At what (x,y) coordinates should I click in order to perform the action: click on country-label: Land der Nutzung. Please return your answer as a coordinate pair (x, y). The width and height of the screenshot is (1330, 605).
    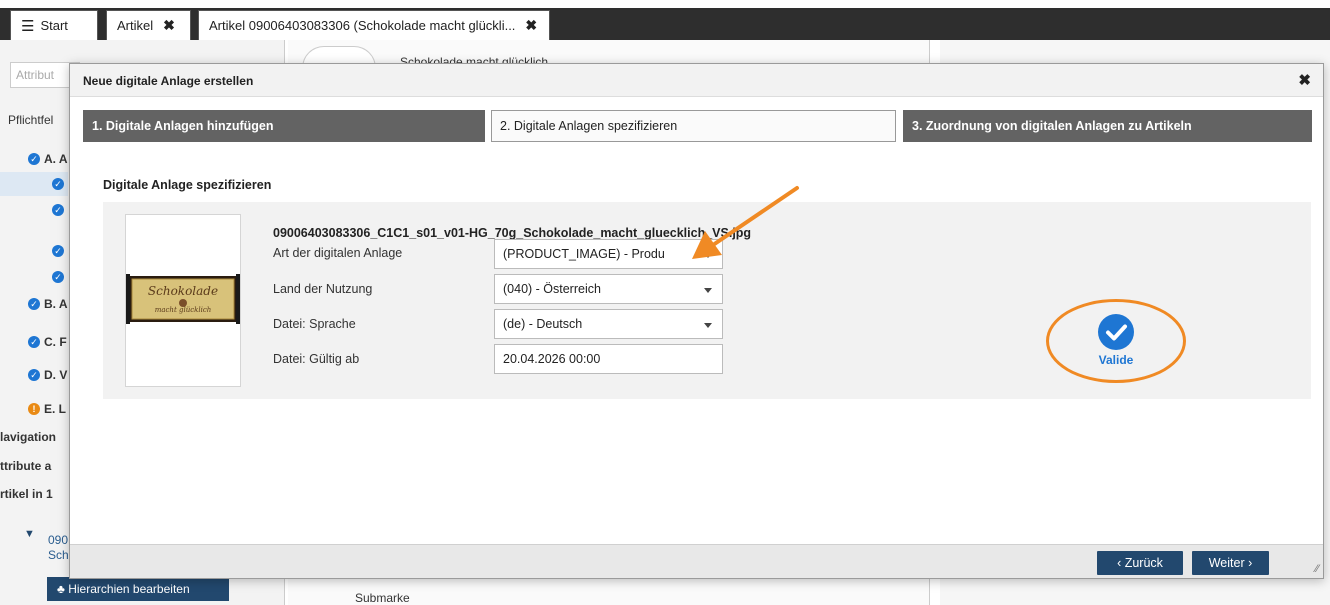
    Looking at the image, I should click on (323, 289).